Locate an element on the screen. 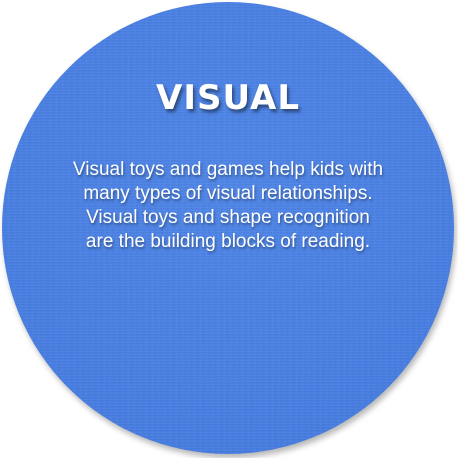  description-line: many types of visual relationships. is located at coordinates (228, 193).